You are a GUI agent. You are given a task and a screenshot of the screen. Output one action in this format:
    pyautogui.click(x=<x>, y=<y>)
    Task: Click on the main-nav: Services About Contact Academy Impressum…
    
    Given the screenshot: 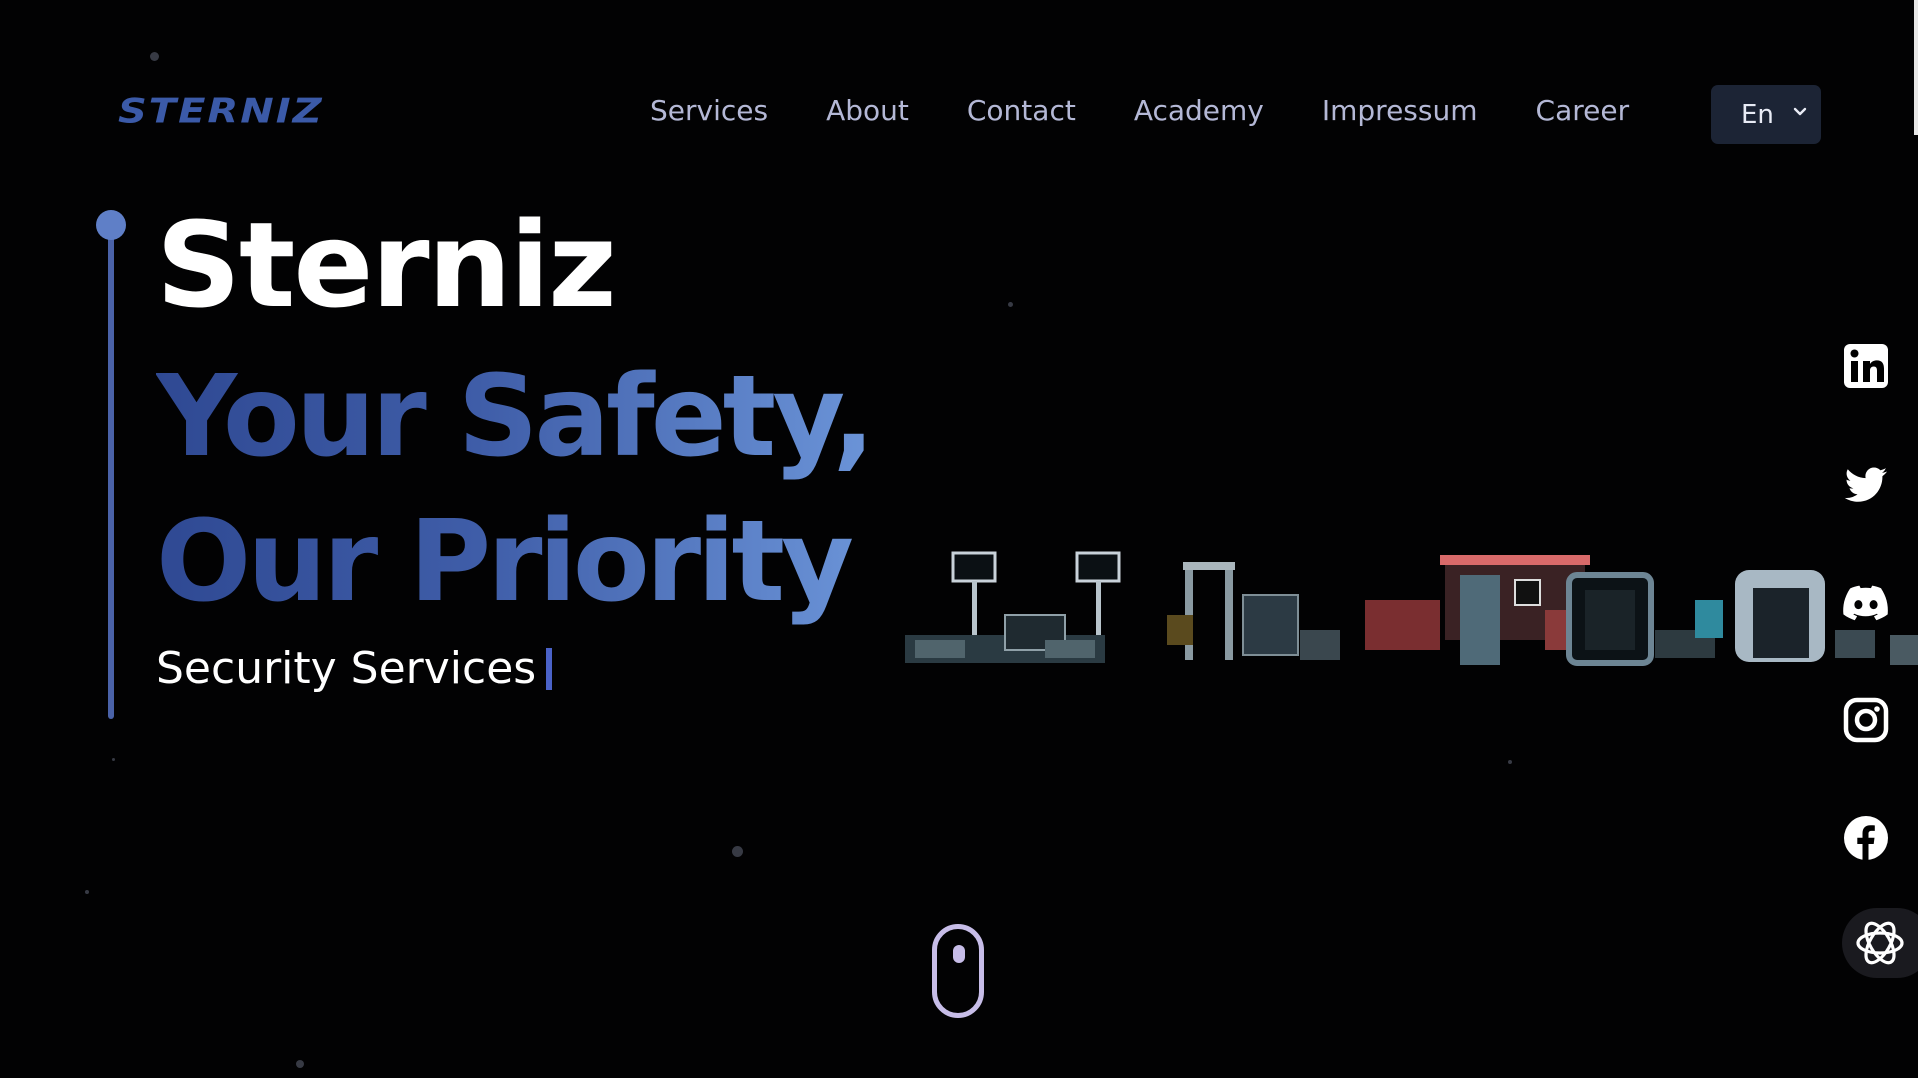 What is the action you would take?
    pyautogui.click(x=1168, y=110)
    